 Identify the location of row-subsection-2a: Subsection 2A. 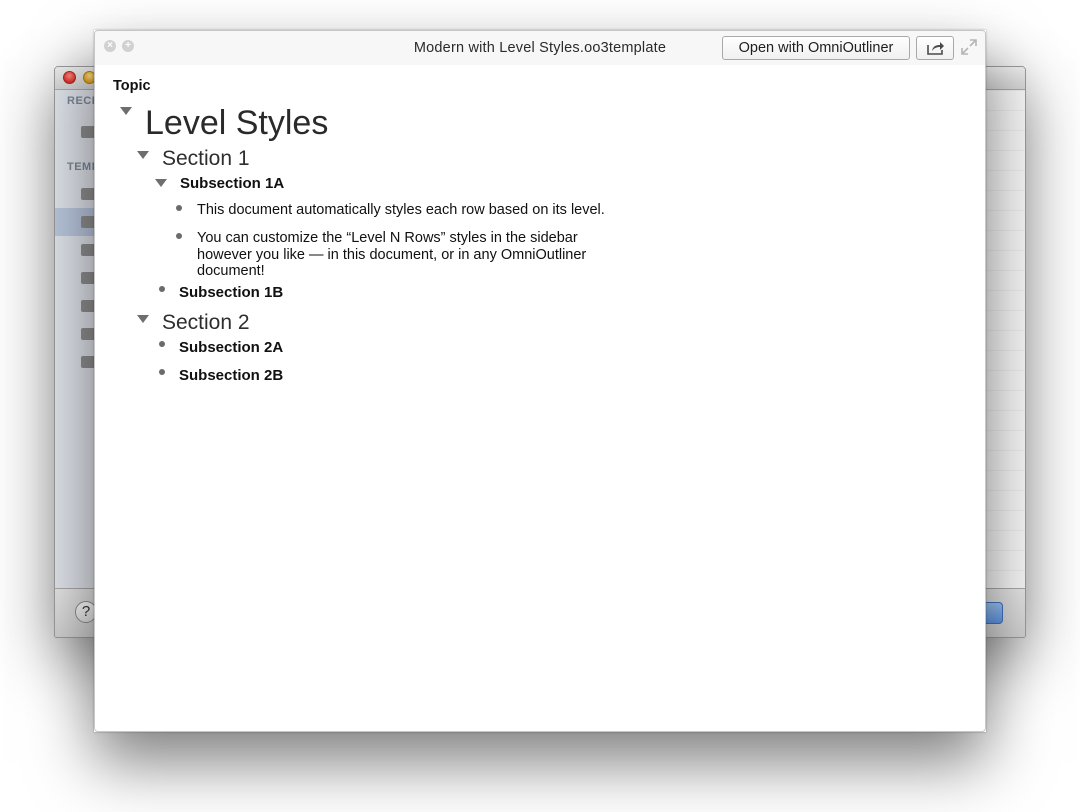
(231, 347).